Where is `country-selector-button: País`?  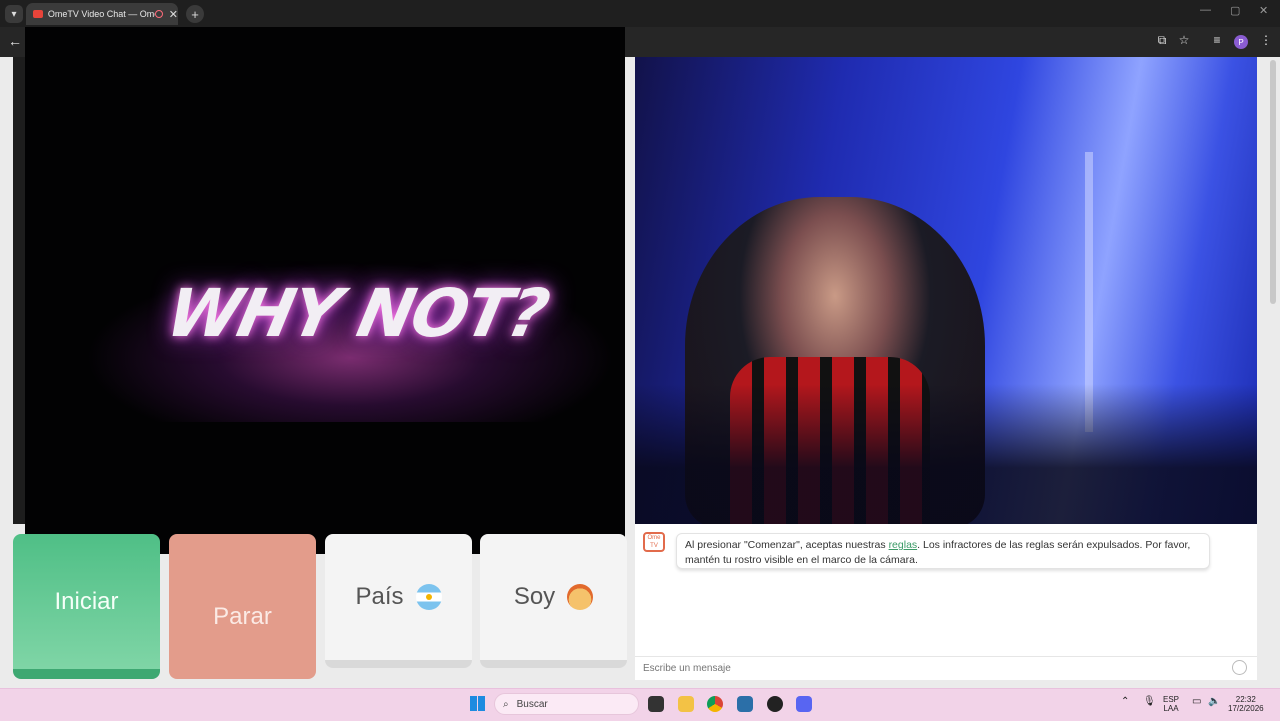 country-selector-button: País is located at coordinates (398, 601).